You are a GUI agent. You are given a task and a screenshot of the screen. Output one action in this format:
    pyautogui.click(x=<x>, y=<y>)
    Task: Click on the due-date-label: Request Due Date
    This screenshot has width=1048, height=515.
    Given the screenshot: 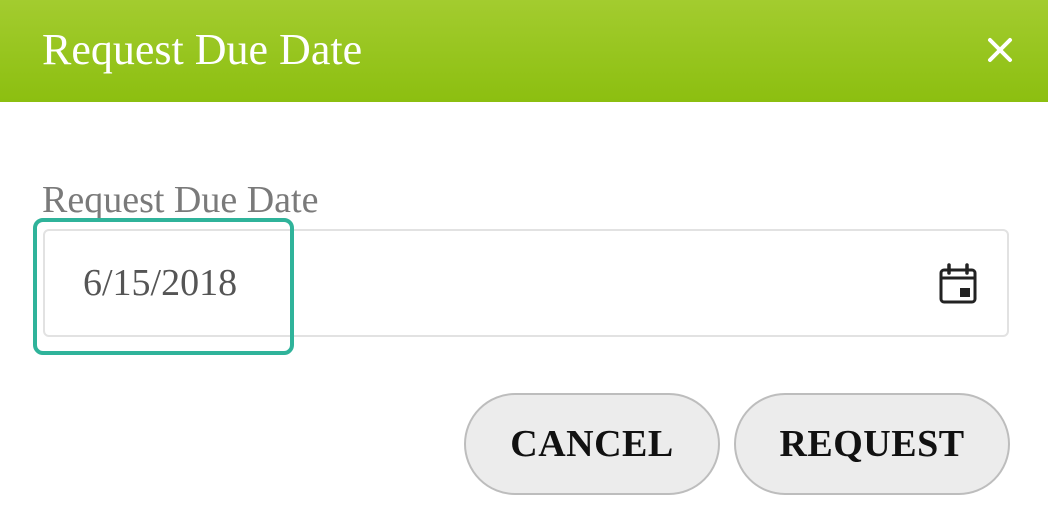 What is the action you would take?
    pyautogui.click(x=180, y=200)
    